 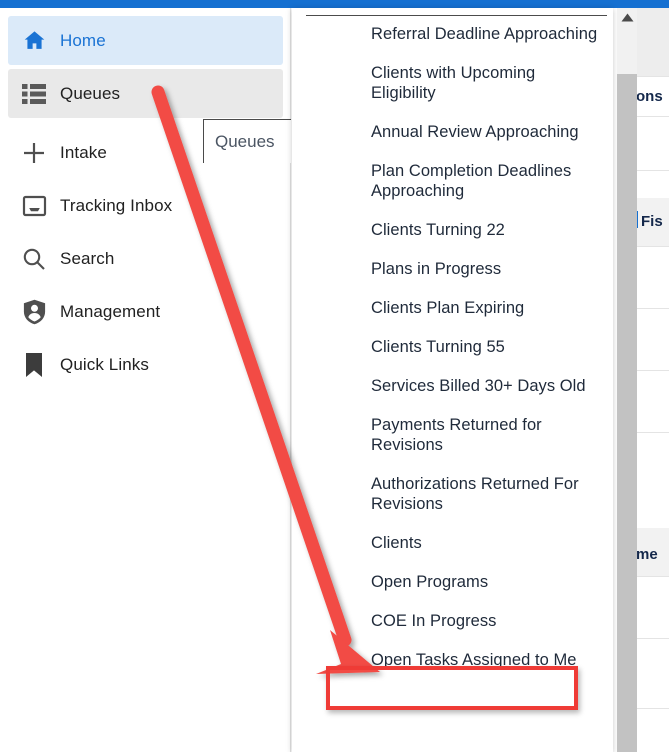 What do you see at coordinates (104, 364) in the screenshot?
I see `sidebar-item-label: Quick Links` at bounding box center [104, 364].